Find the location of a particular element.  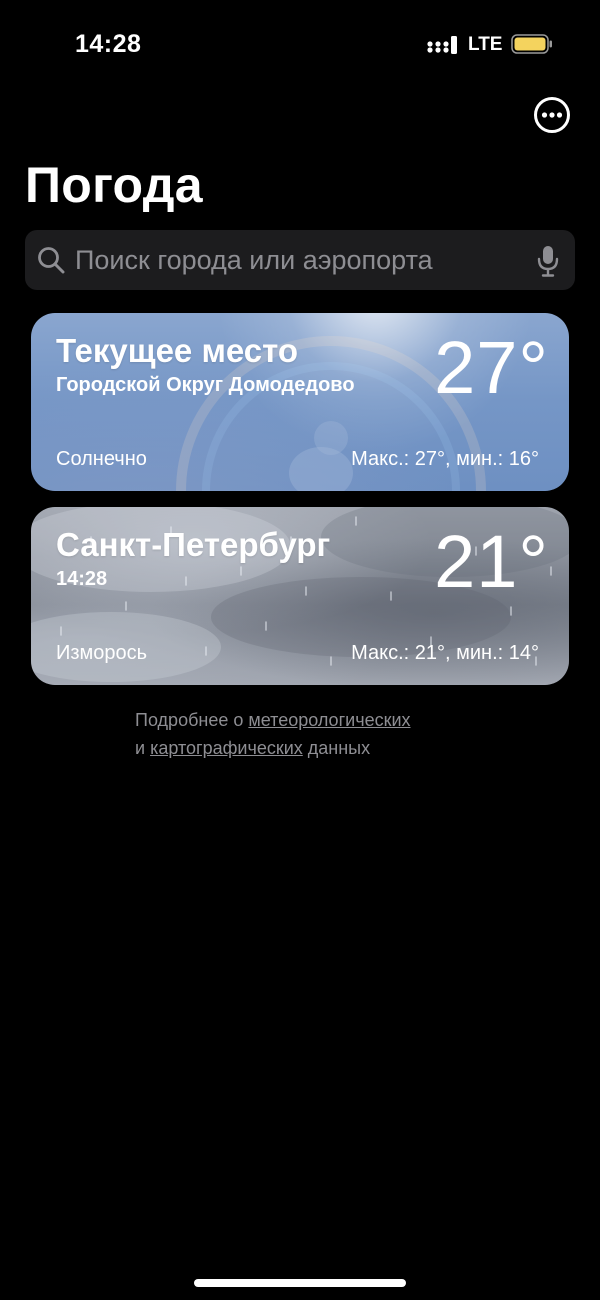

search-input is located at coordinates (300, 260).